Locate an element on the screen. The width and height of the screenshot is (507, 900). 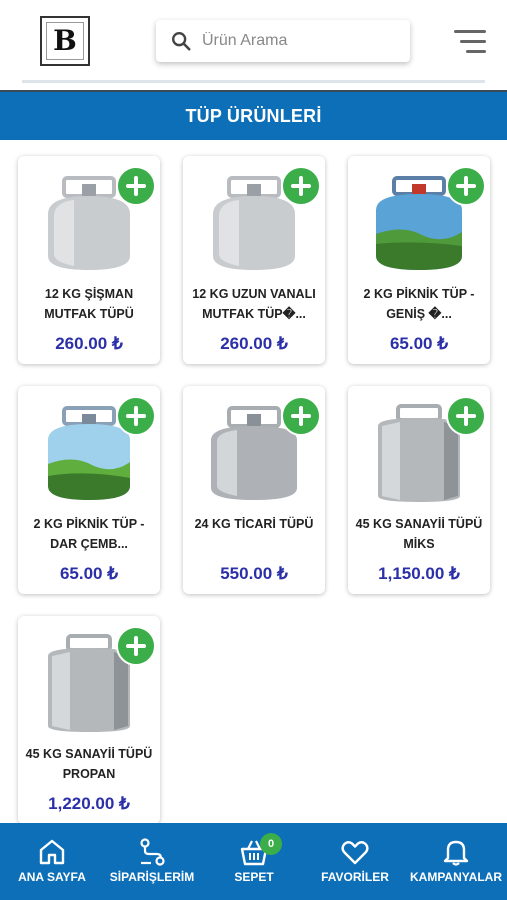
product-card: 45 KG SANAYİİ TÜPÜ PROPAN 1,220.00 ₺ is located at coordinates (89, 720).